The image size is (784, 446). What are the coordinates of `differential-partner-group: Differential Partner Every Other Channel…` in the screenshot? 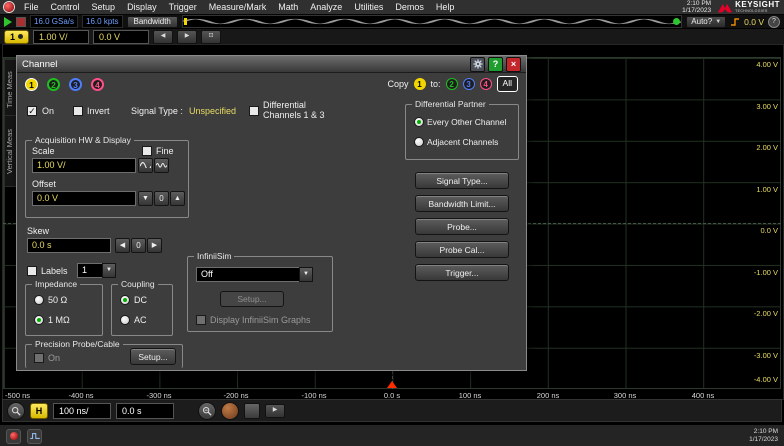 It's located at (462, 129).